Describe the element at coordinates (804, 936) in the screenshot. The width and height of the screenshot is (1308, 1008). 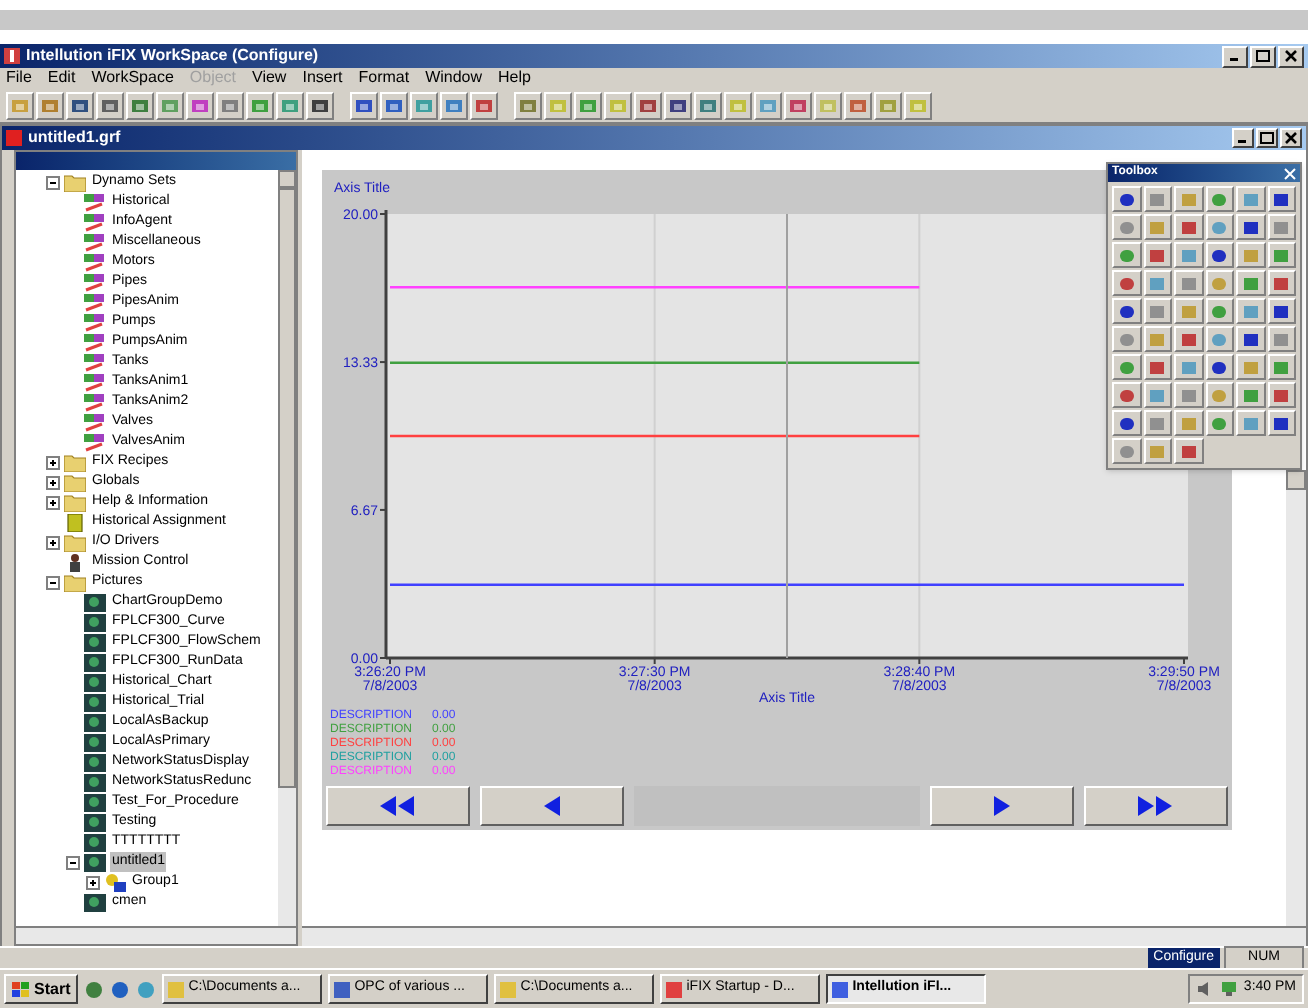
I see `document-horizontal-scrollbar` at that location.